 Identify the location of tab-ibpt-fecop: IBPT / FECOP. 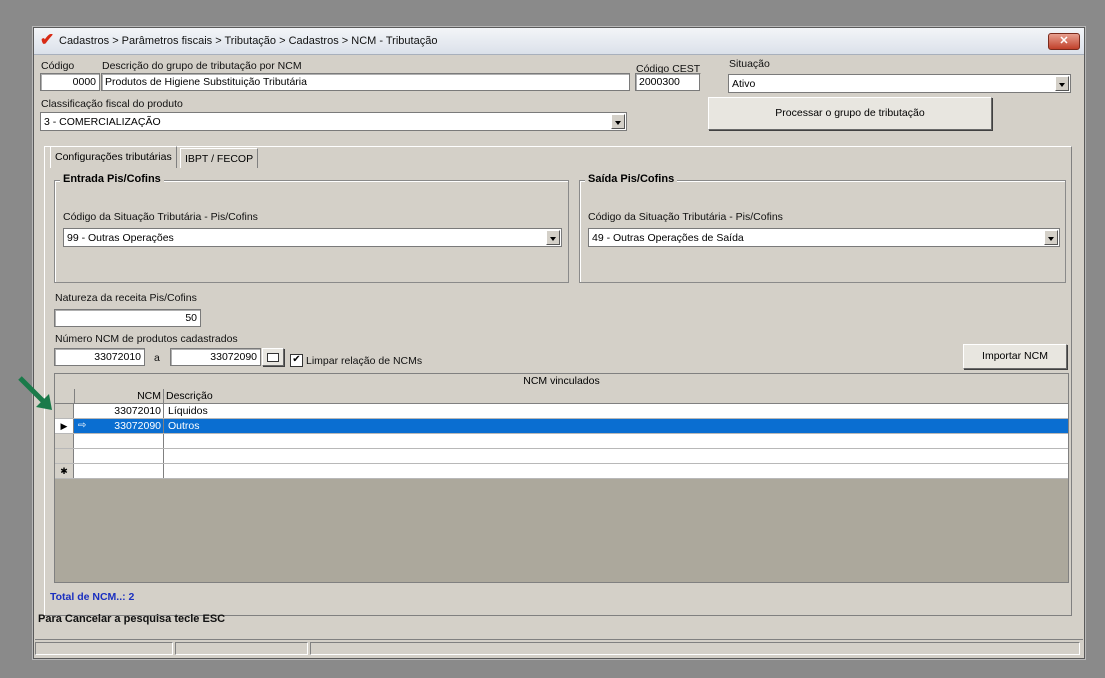
(219, 158).